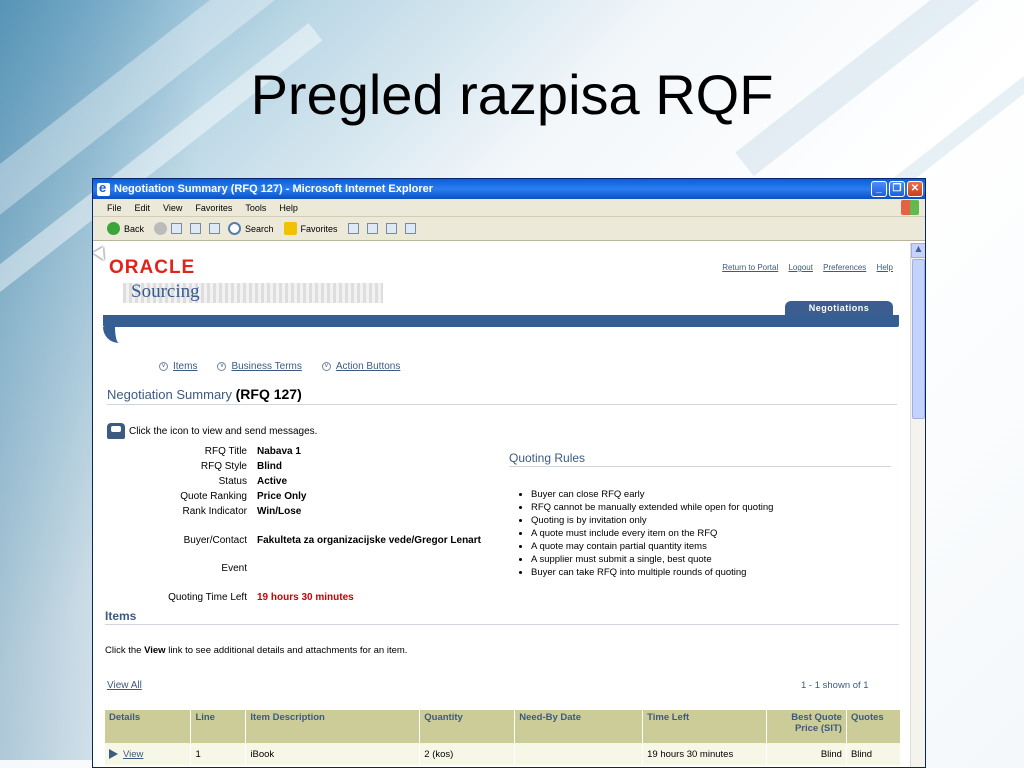 This screenshot has height=768, width=1024. What do you see at coordinates (410, 228) in the screenshot?
I see `print-icon` at bounding box center [410, 228].